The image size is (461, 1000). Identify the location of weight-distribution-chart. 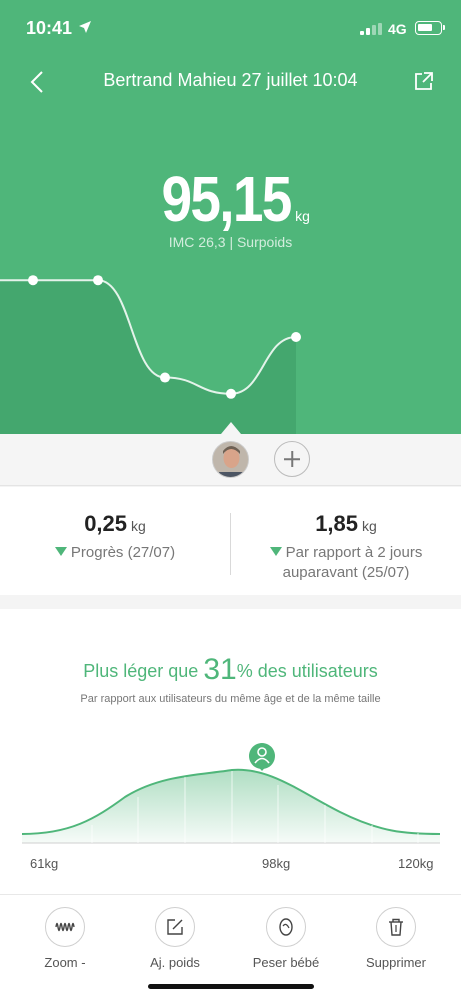
(231, 793).